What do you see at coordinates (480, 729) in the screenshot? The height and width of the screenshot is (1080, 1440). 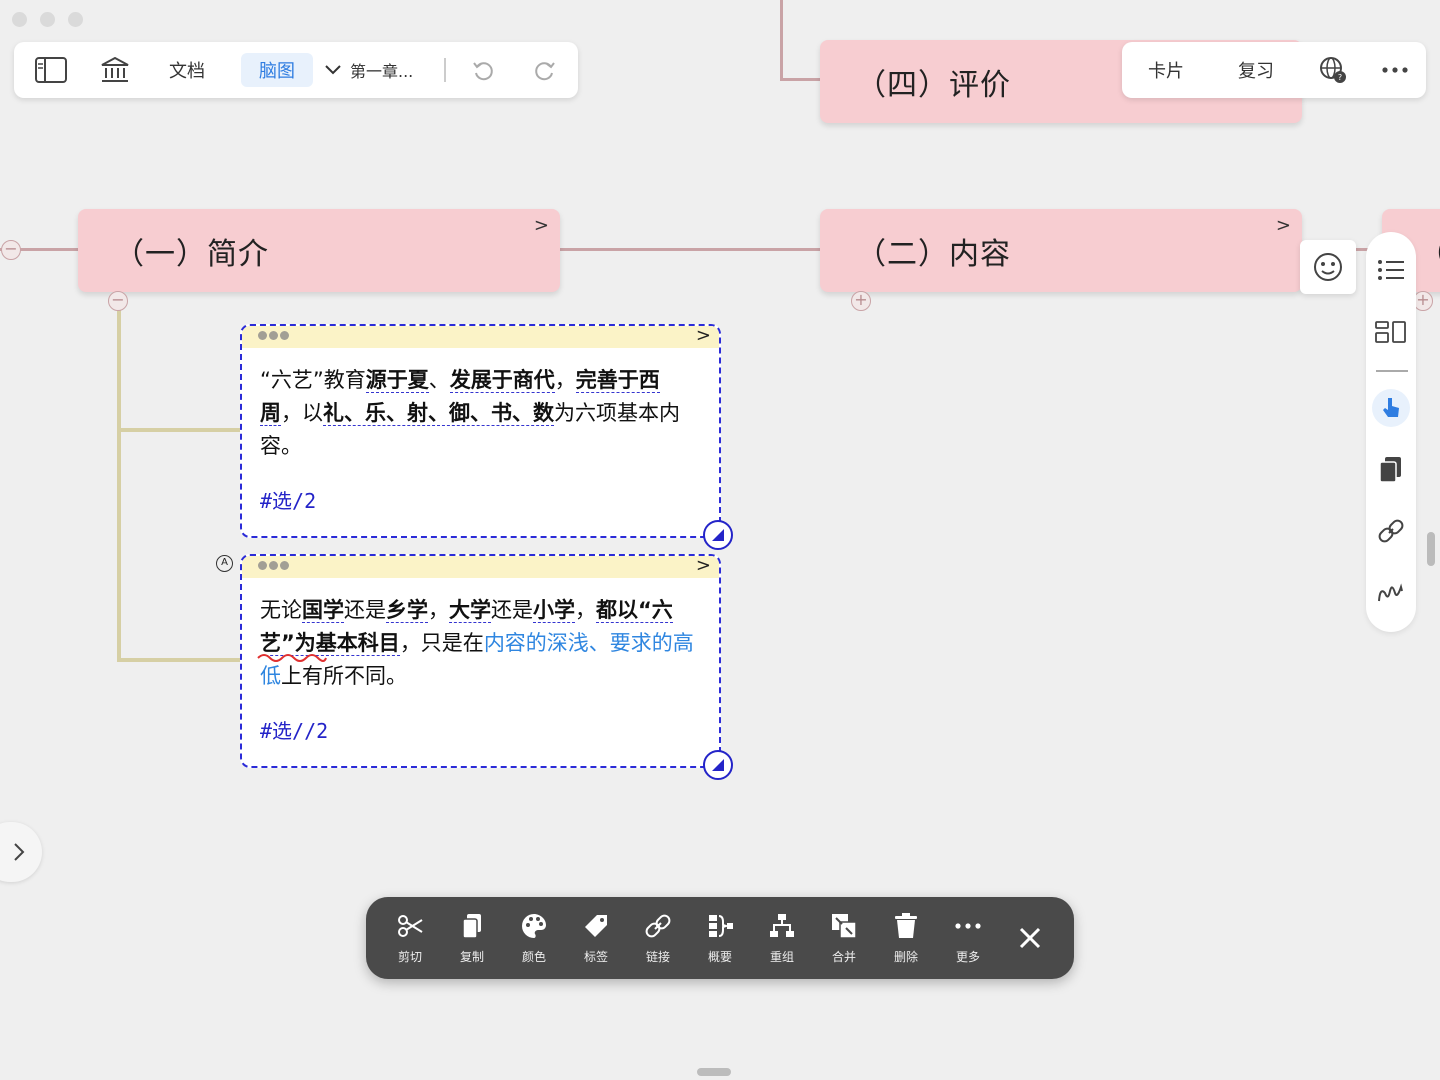 I see `card-tag: #选//2` at bounding box center [480, 729].